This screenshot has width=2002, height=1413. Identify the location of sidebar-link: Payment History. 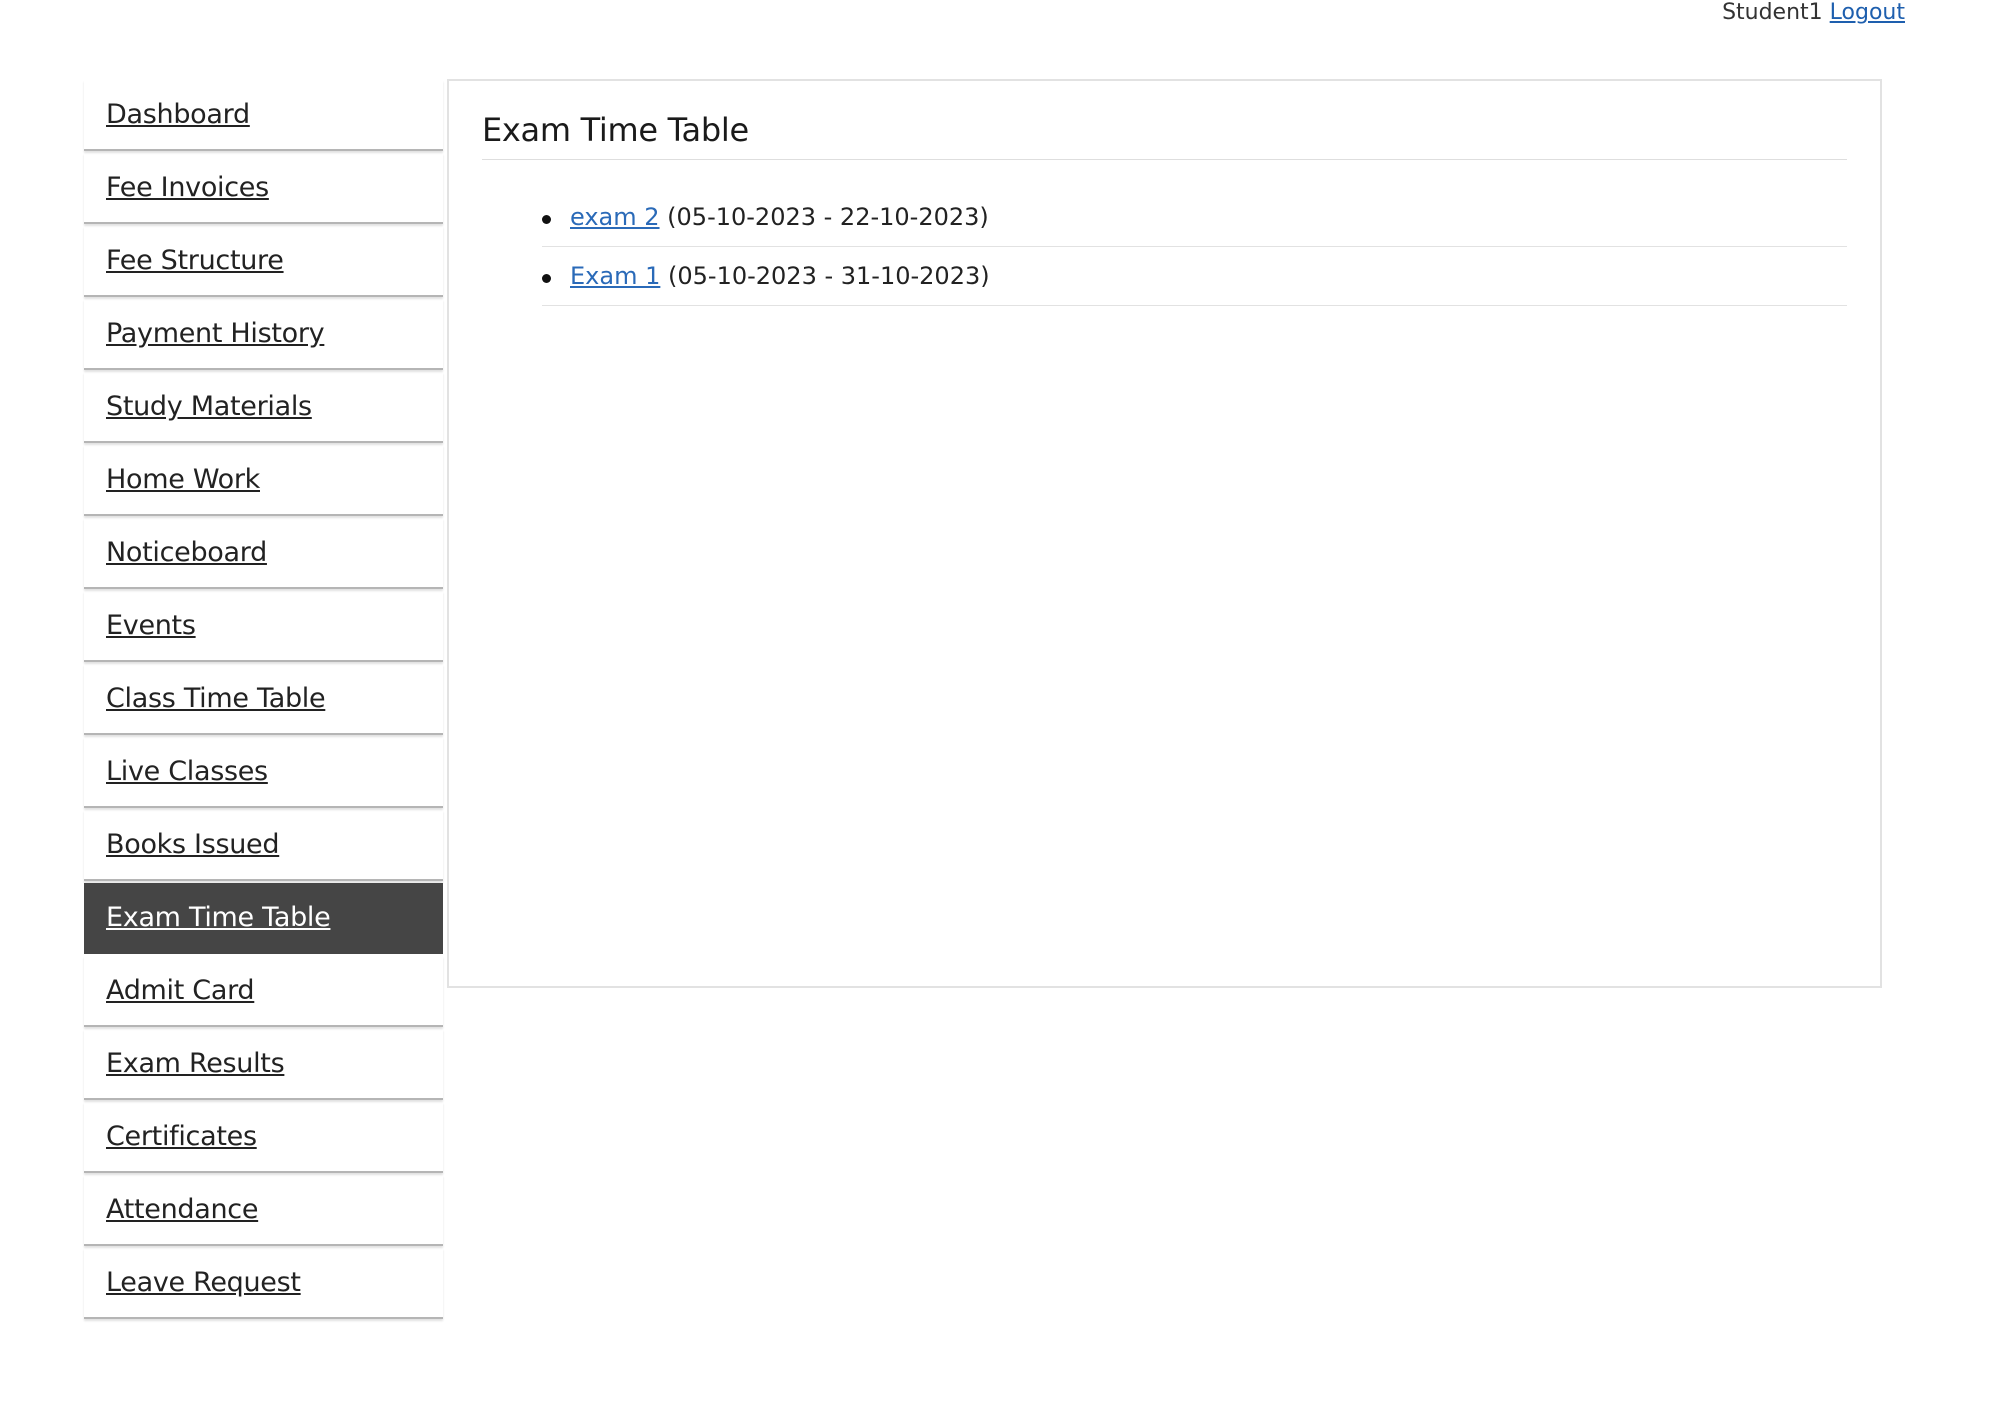
(215, 333).